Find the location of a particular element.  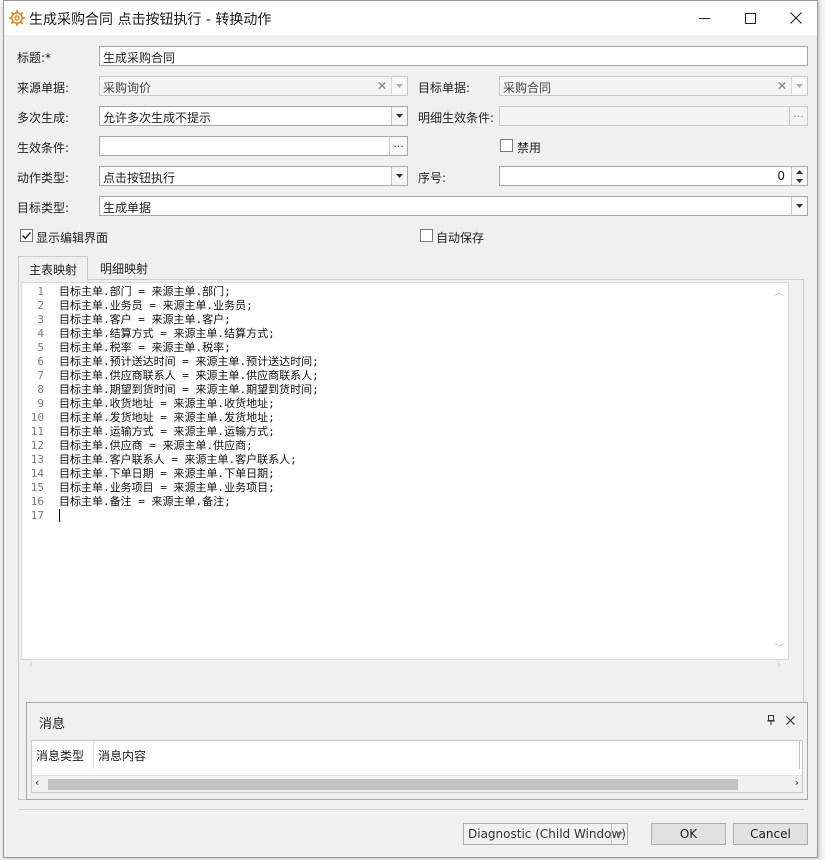

tab-main-mapping-label: 主表映射 is located at coordinates (53, 270).